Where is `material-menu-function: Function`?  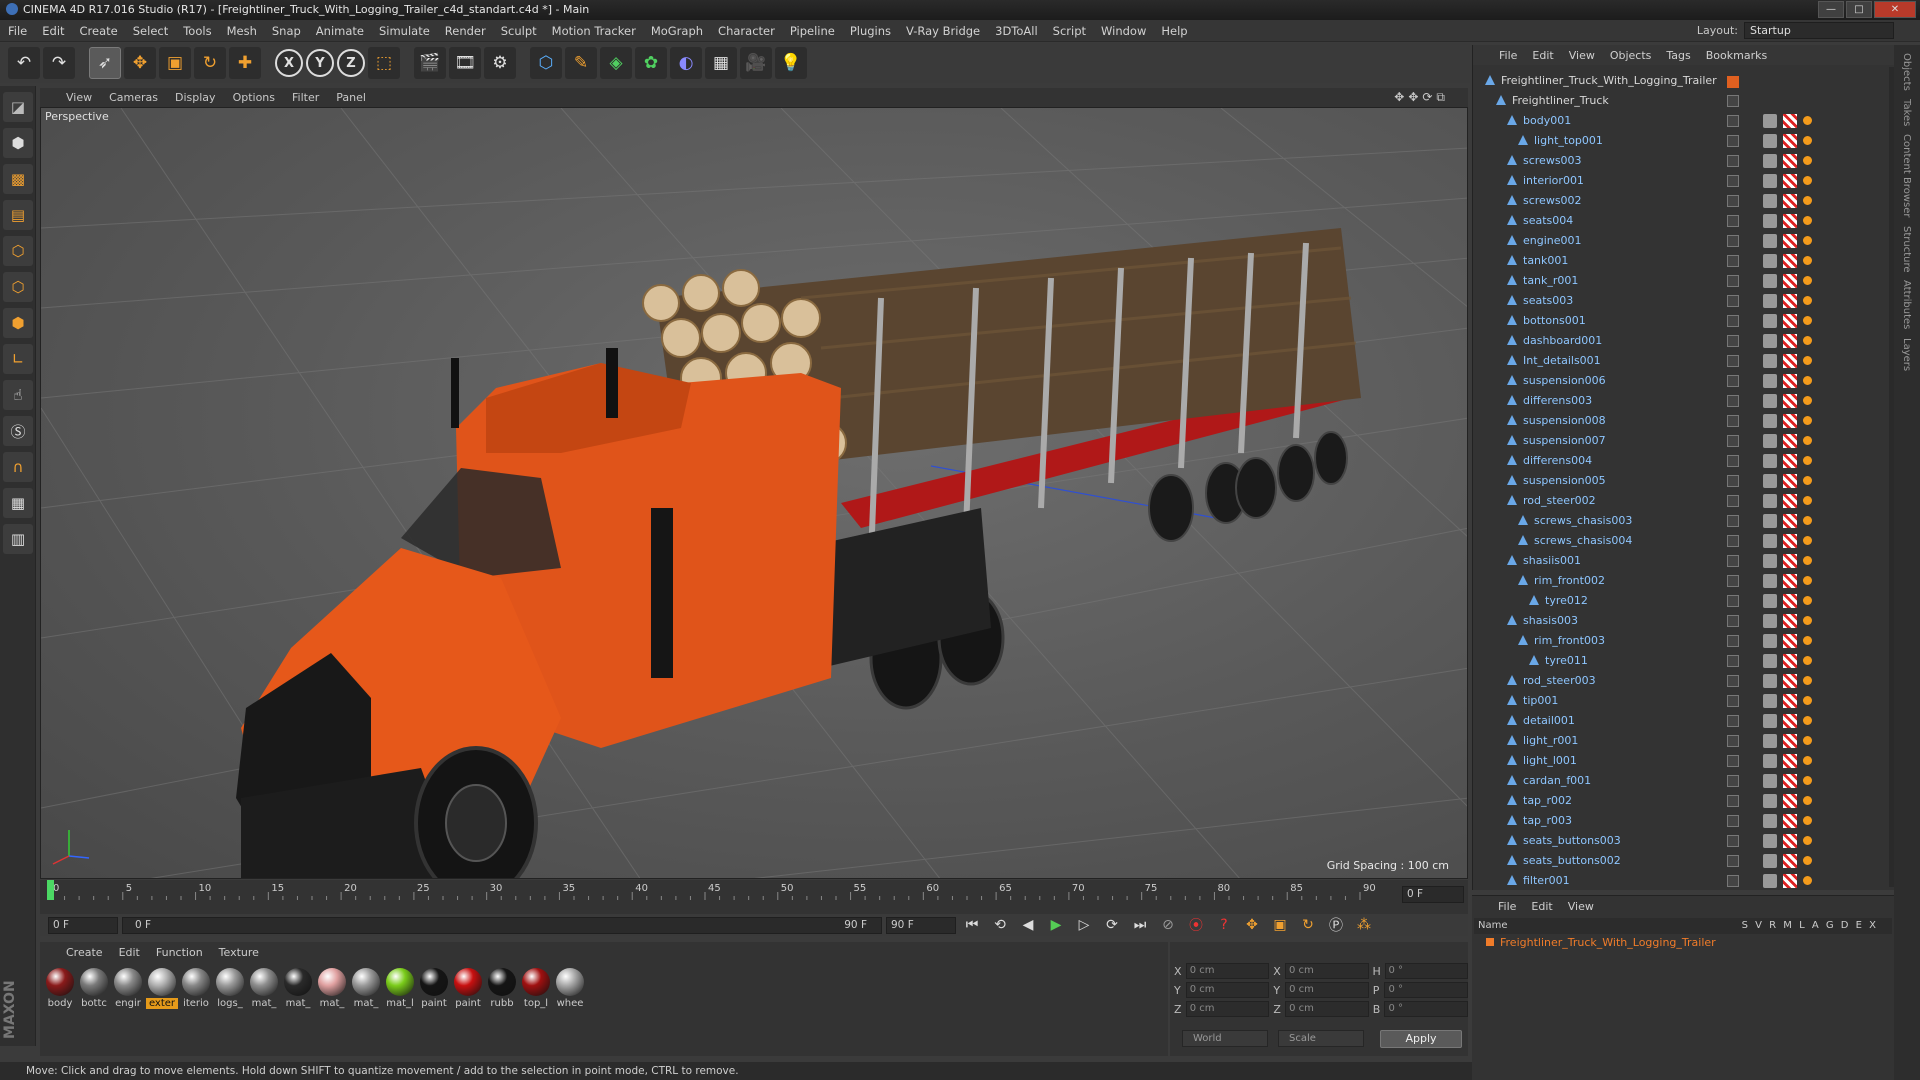 material-menu-function: Function is located at coordinates (179, 952).